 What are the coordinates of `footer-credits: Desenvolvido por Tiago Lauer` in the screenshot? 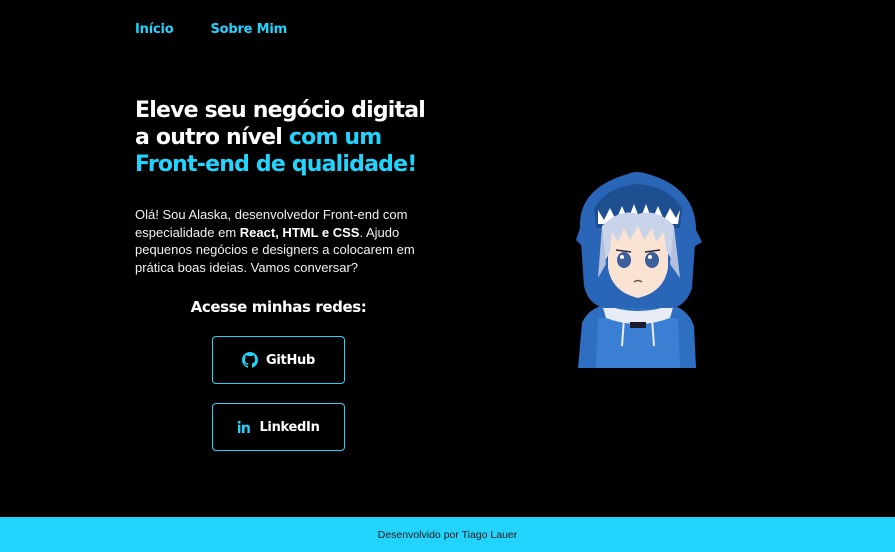 It's located at (447, 534).